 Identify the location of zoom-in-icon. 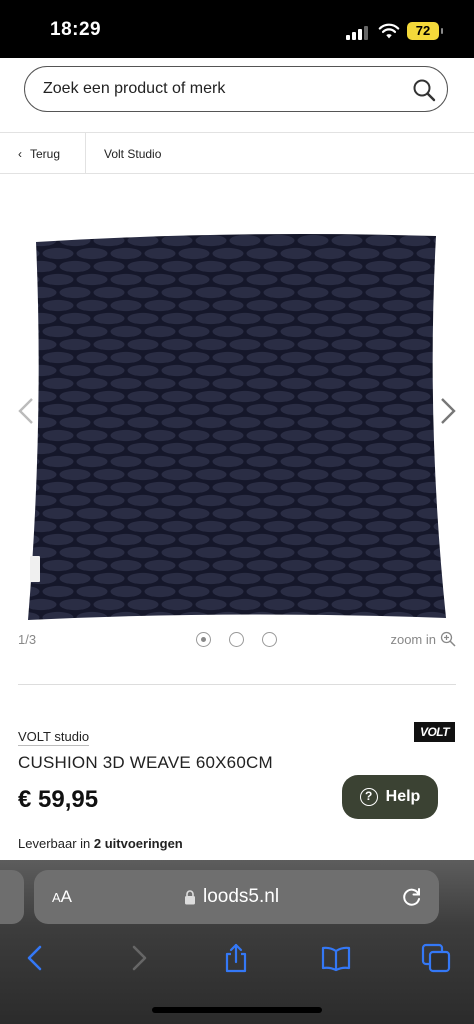
(448, 639).